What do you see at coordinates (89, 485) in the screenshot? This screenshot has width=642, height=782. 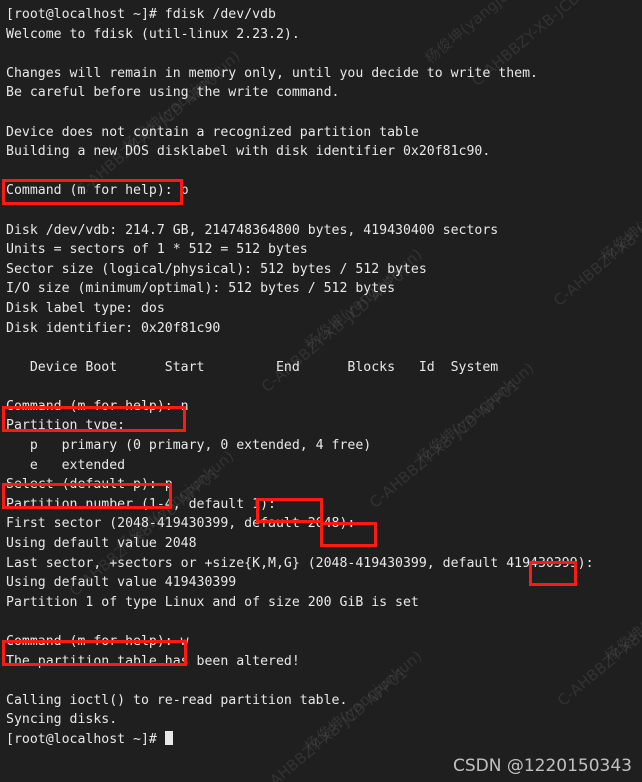 I see `terminal-line: Select (default p): p` at bounding box center [89, 485].